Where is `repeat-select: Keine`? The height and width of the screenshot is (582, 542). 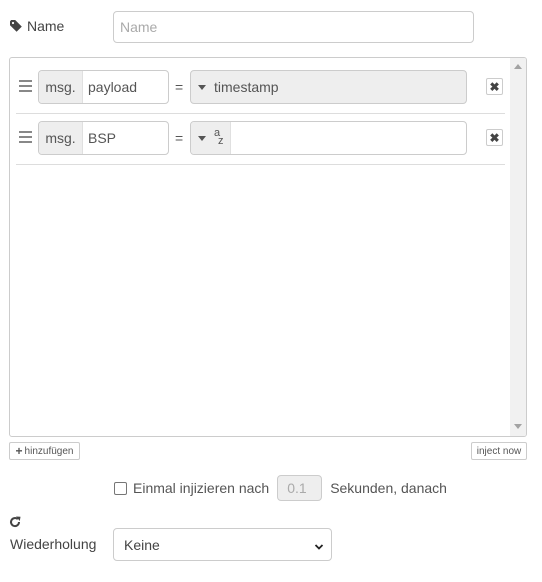
repeat-select: Keine is located at coordinates (222, 544).